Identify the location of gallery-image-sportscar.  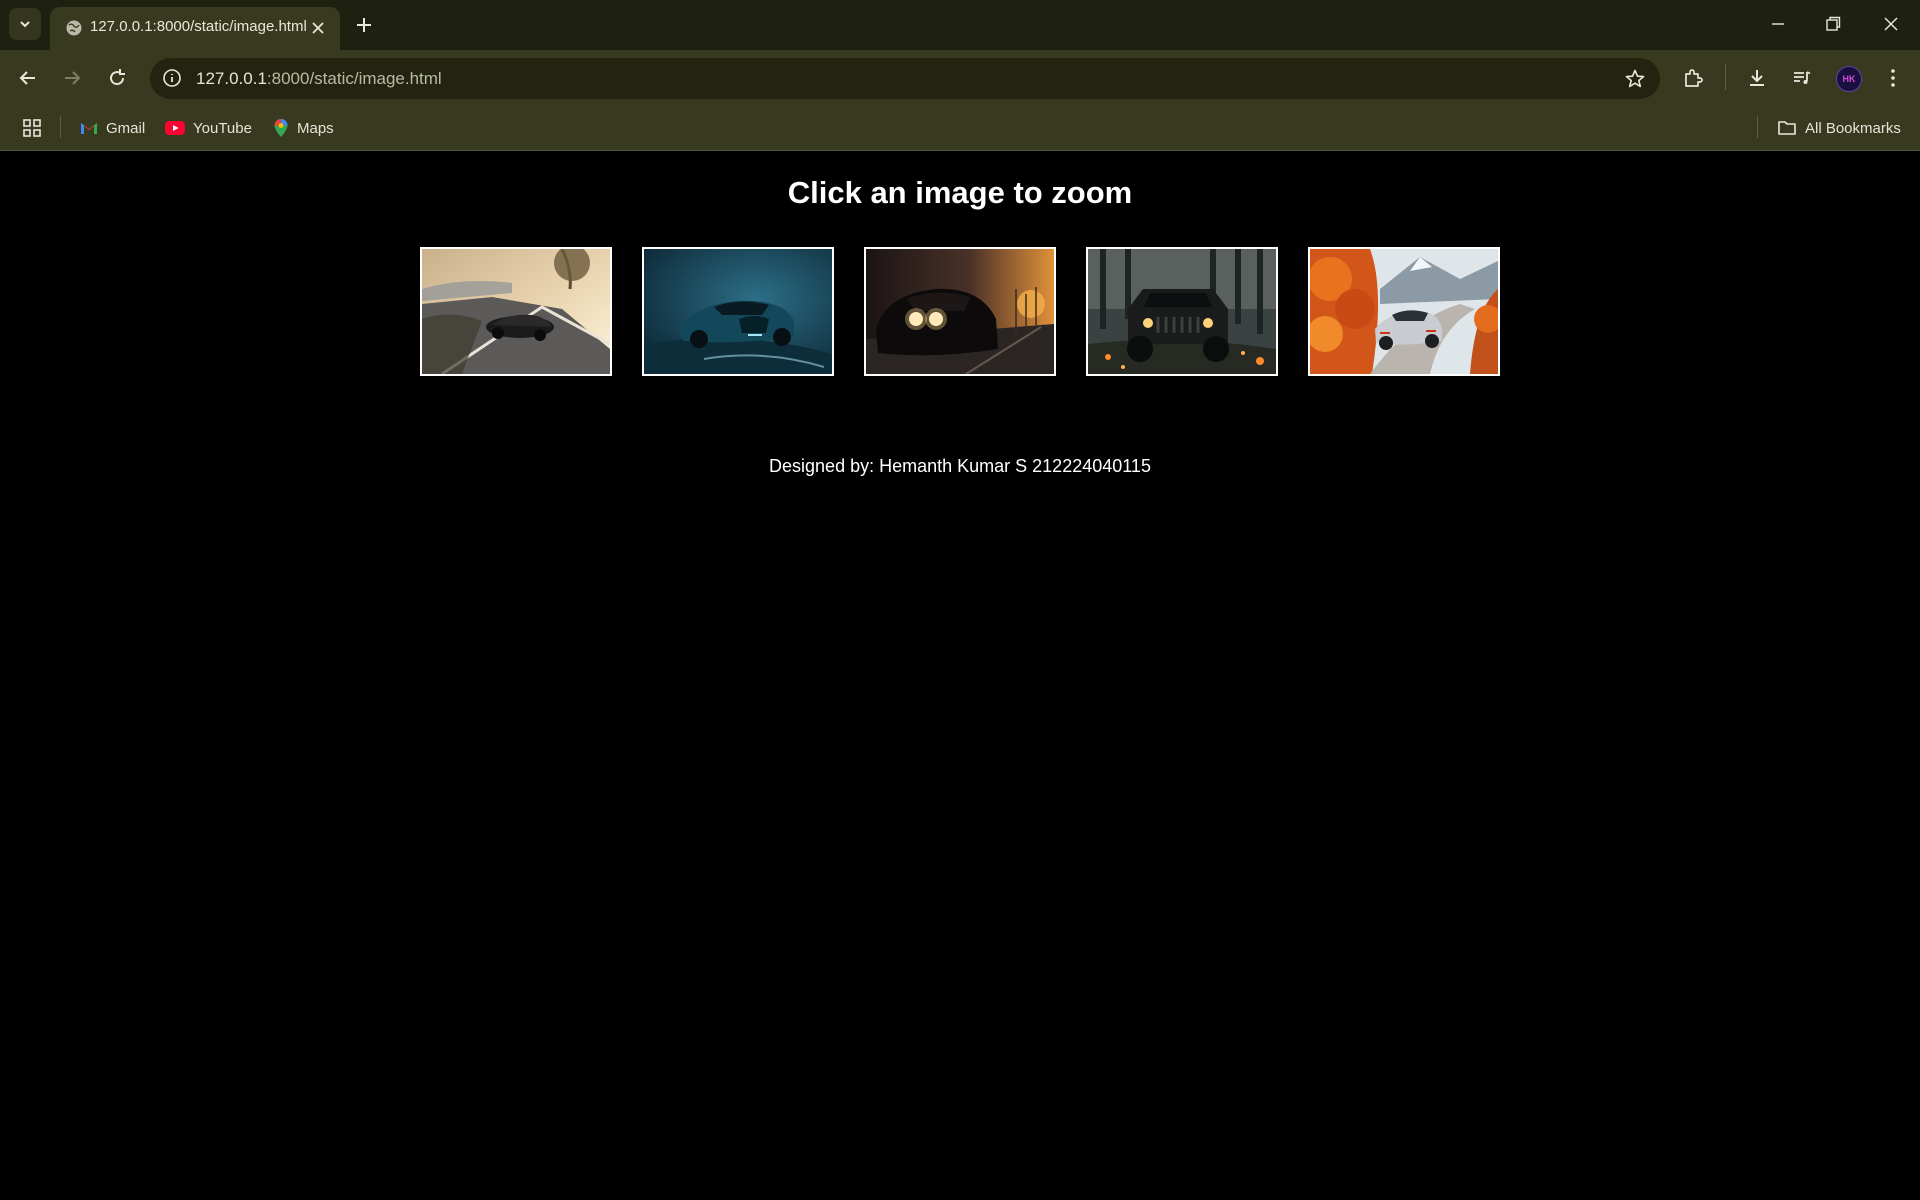
(1404, 311).